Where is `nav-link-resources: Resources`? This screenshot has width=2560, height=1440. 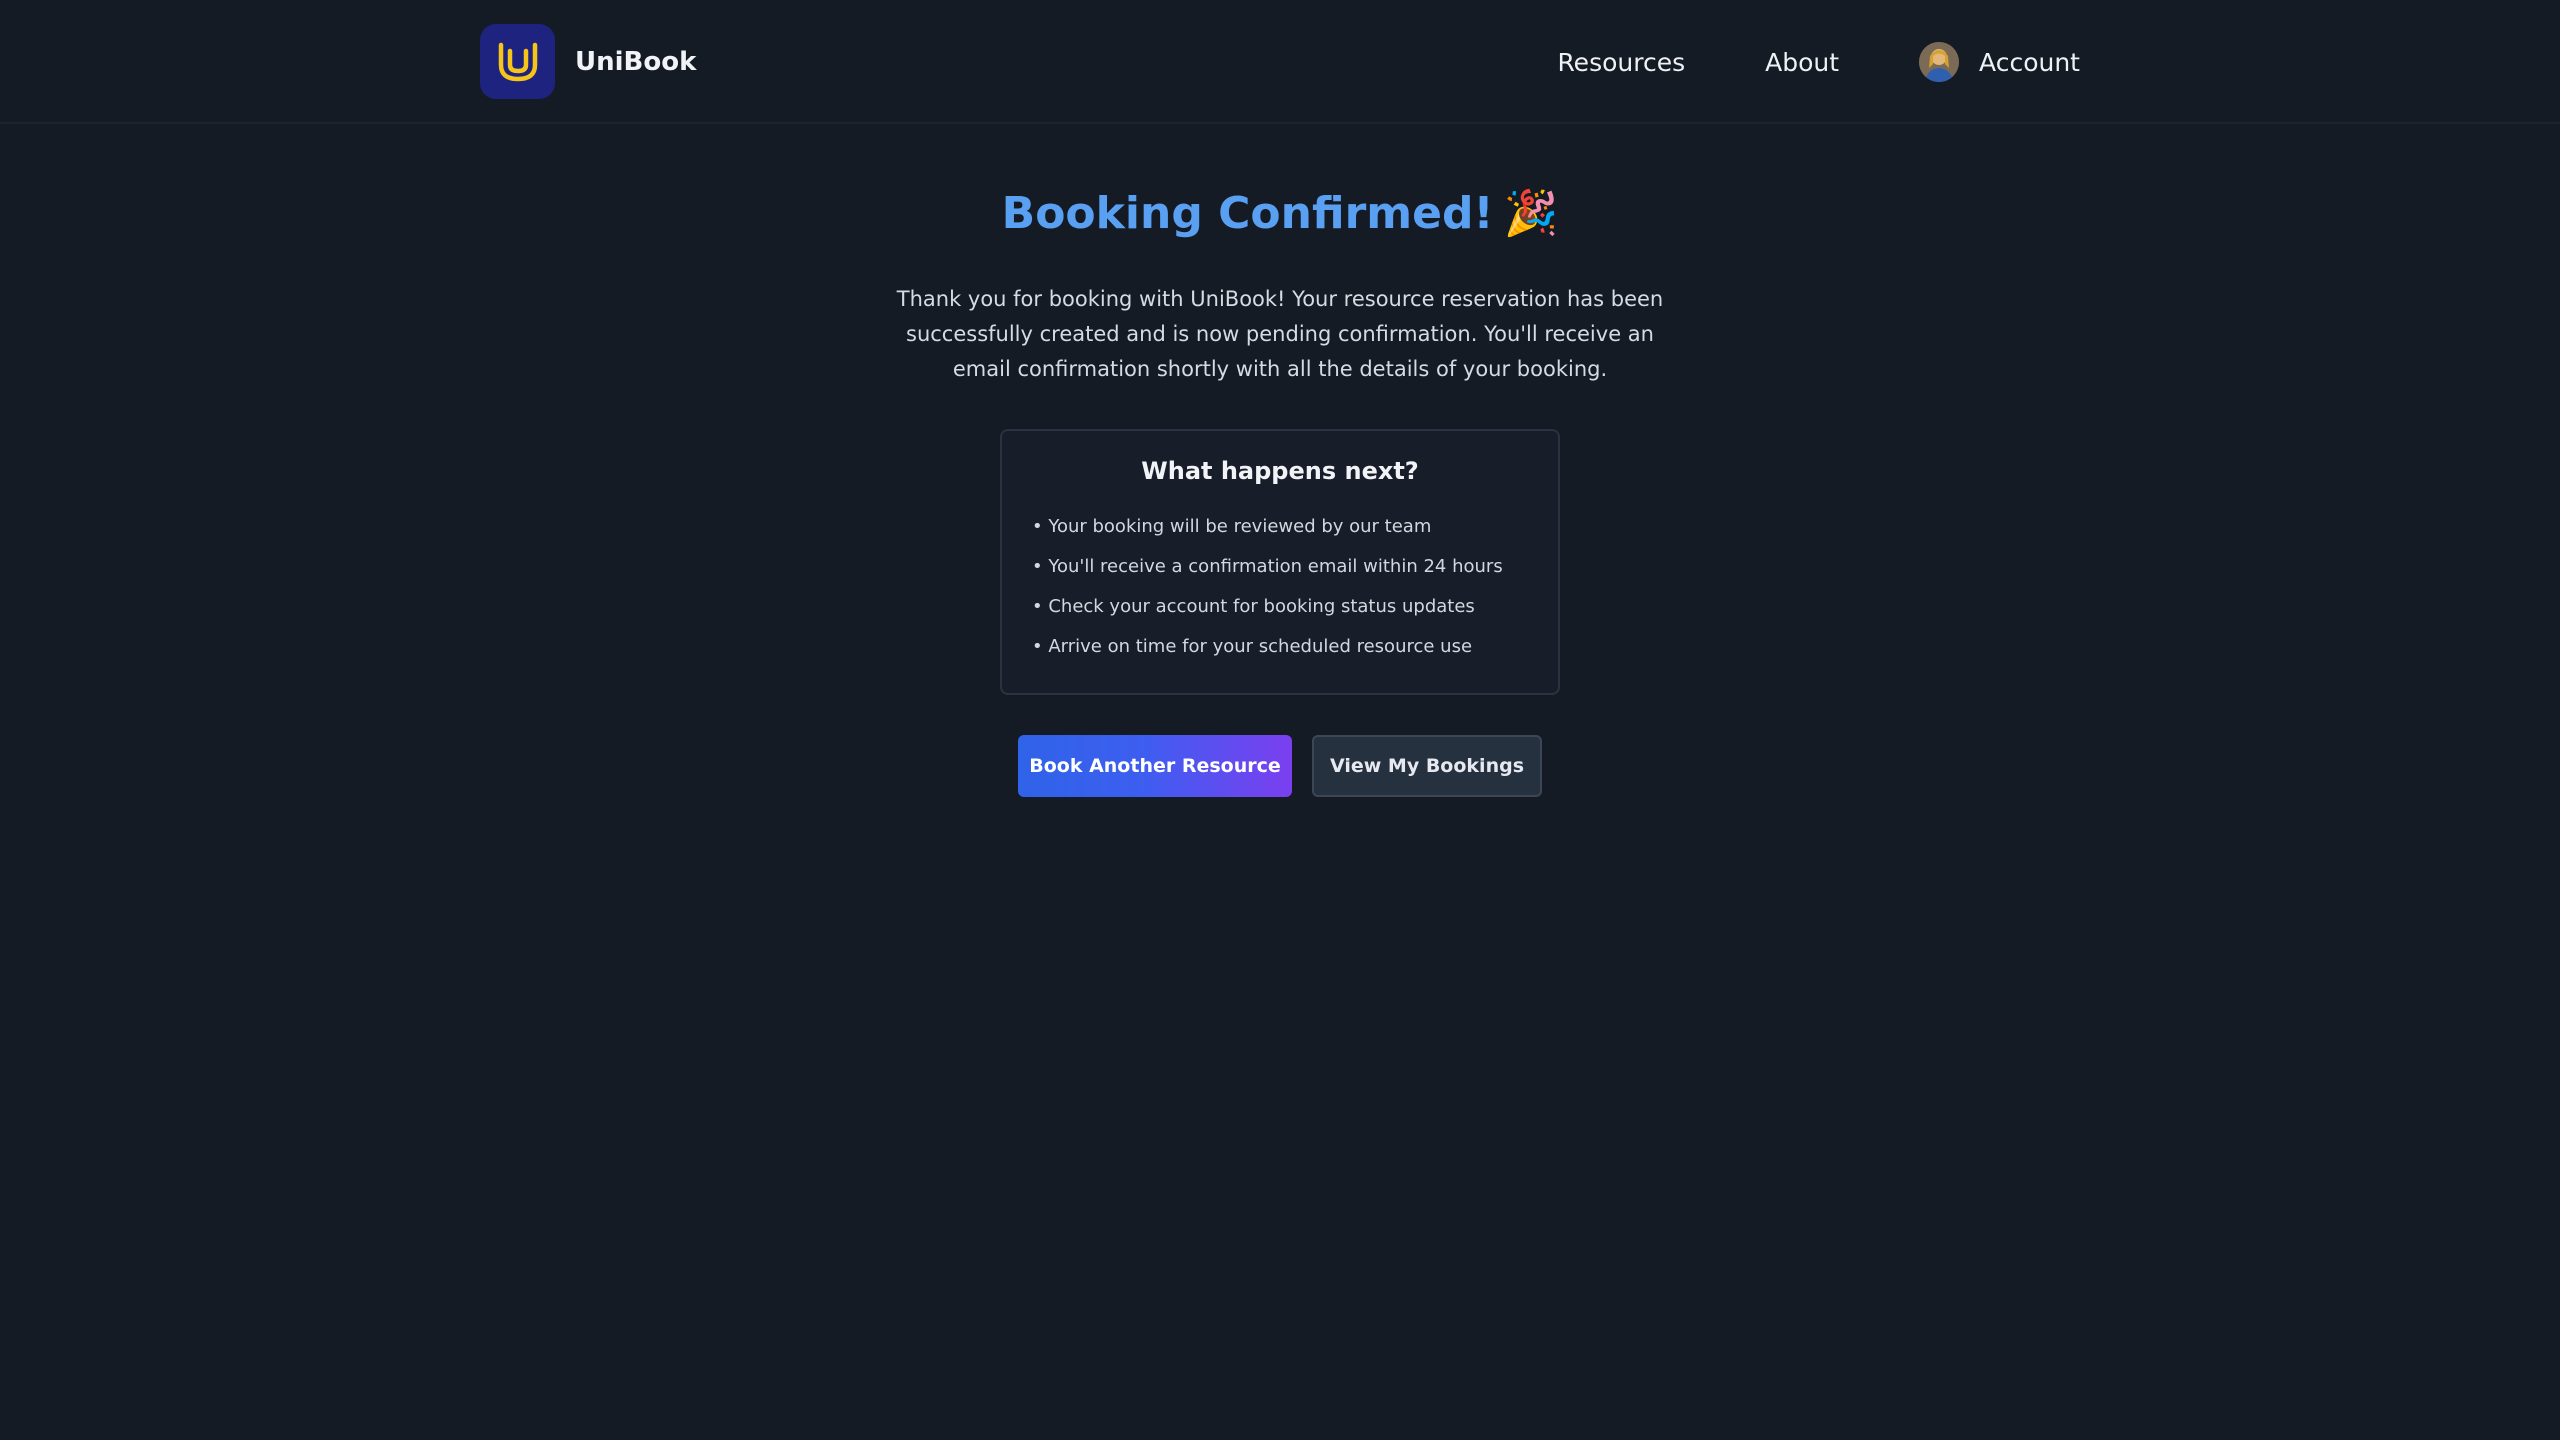
nav-link-resources: Resources is located at coordinates (1621, 62).